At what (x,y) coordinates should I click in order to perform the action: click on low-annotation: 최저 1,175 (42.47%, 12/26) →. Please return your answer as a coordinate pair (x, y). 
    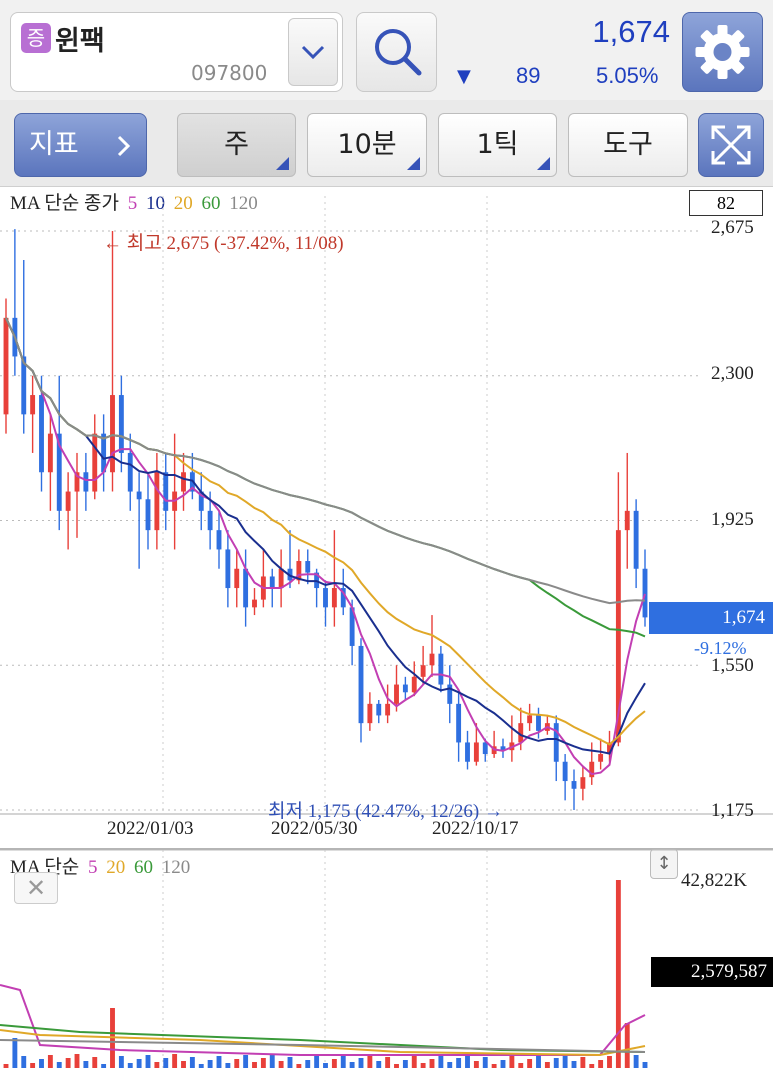
    Looking at the image, I should click on (385, 811).